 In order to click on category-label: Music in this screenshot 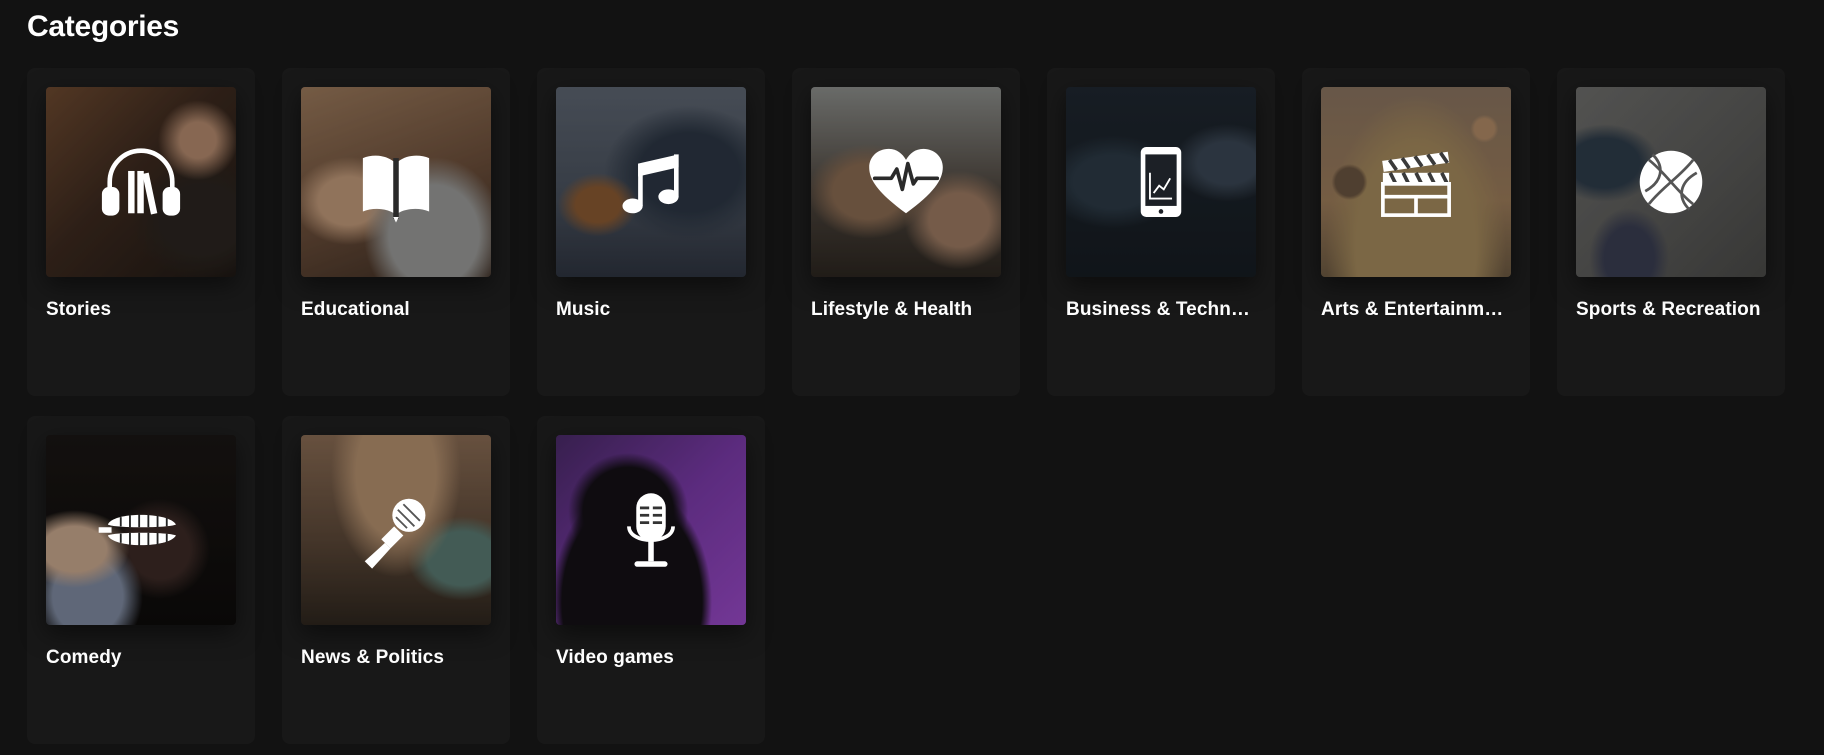, I will do `click(583, 309)`.